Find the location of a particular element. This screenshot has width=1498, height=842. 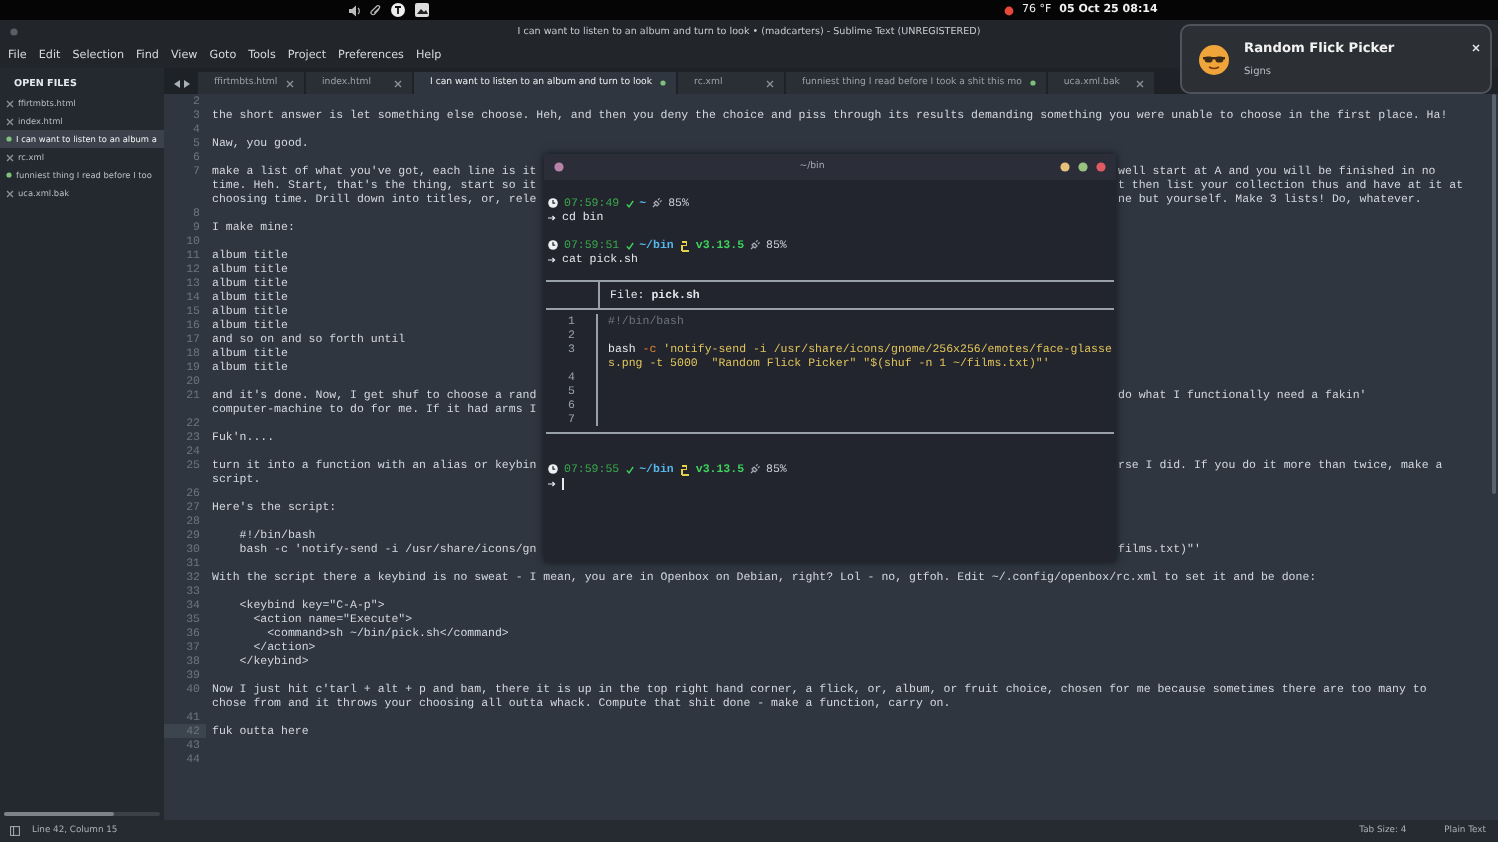

text-cursor is located at coordinates (563, 483).